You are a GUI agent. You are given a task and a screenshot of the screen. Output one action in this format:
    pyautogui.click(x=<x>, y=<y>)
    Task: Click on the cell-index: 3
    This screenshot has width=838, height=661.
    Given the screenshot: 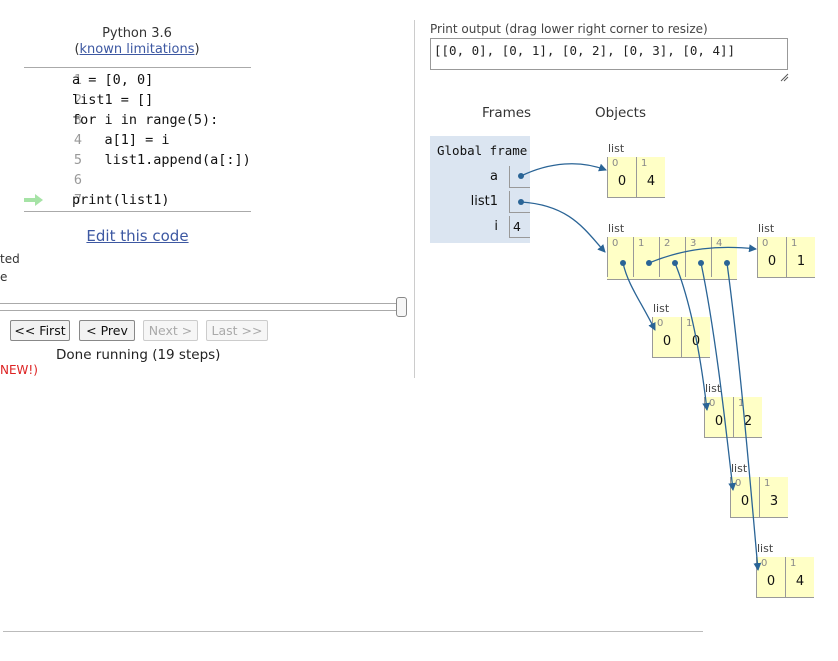 What is the action you would take?
    pyautogui.click(x=693, y=243)
    